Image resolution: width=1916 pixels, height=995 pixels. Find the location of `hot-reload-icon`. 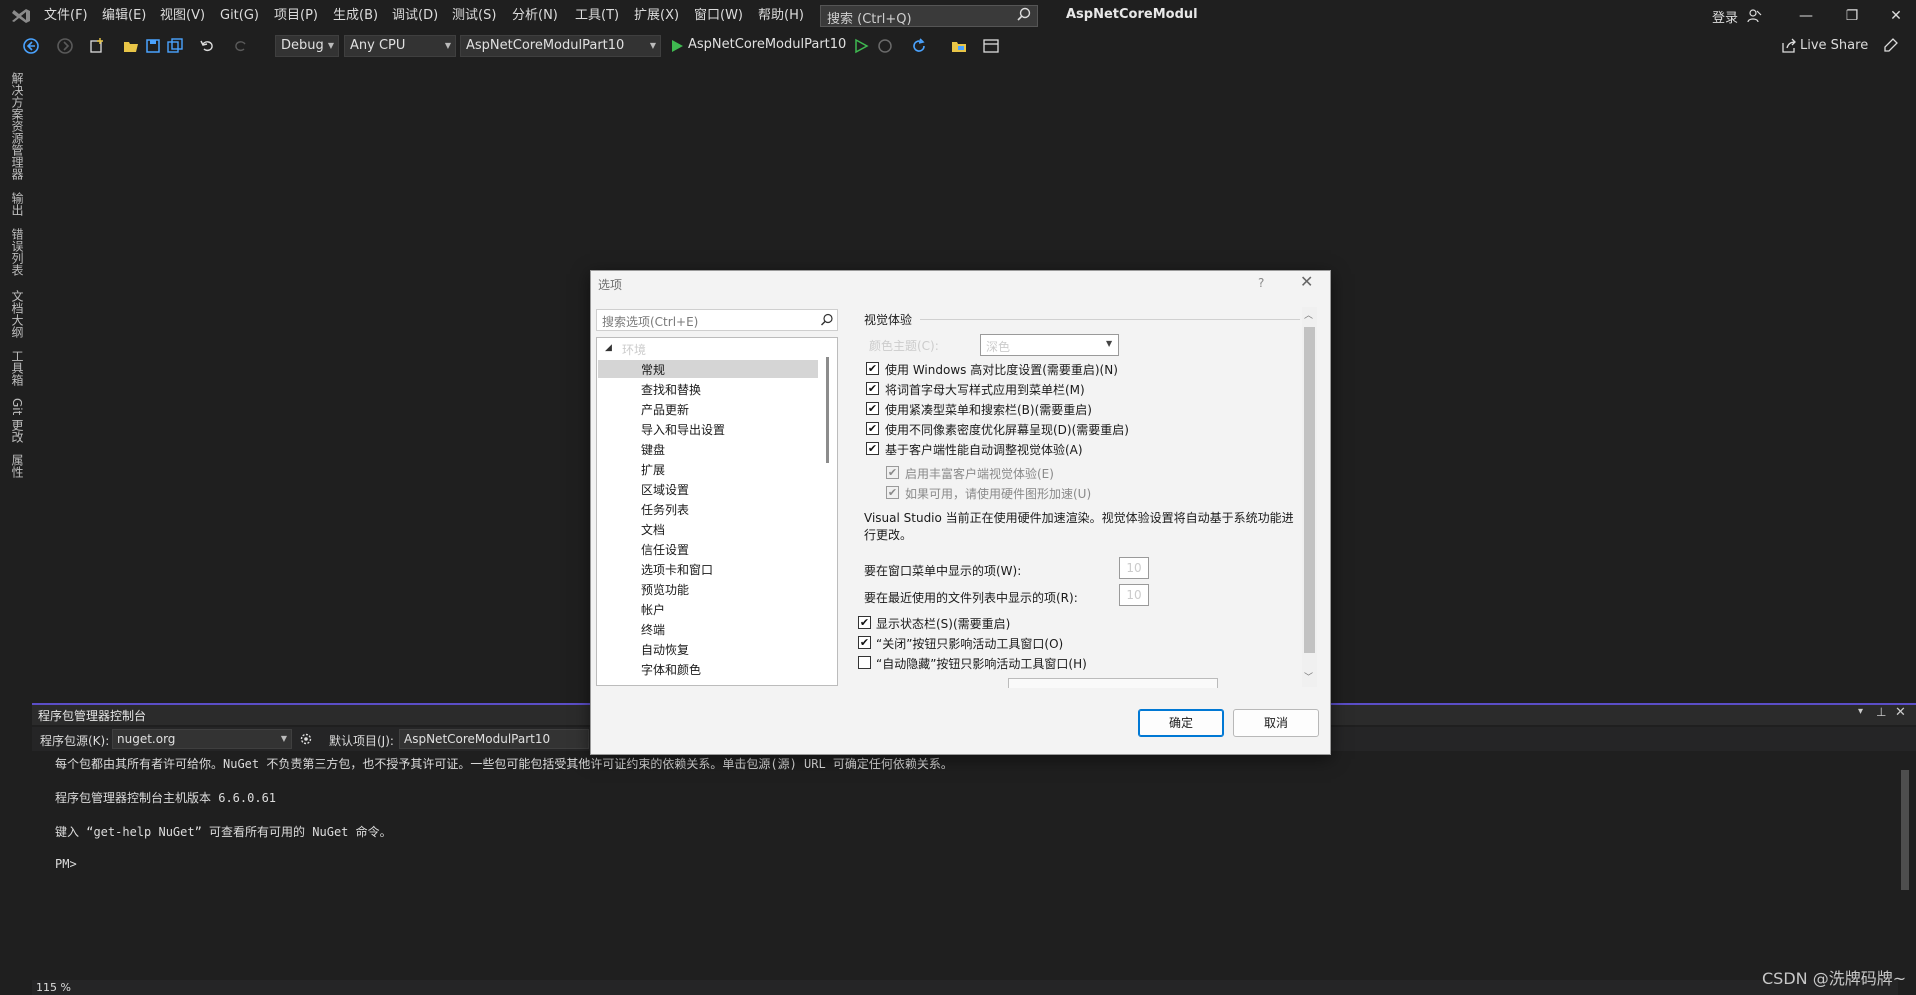

hot-reload-icon is located at coordinates (885, 46).